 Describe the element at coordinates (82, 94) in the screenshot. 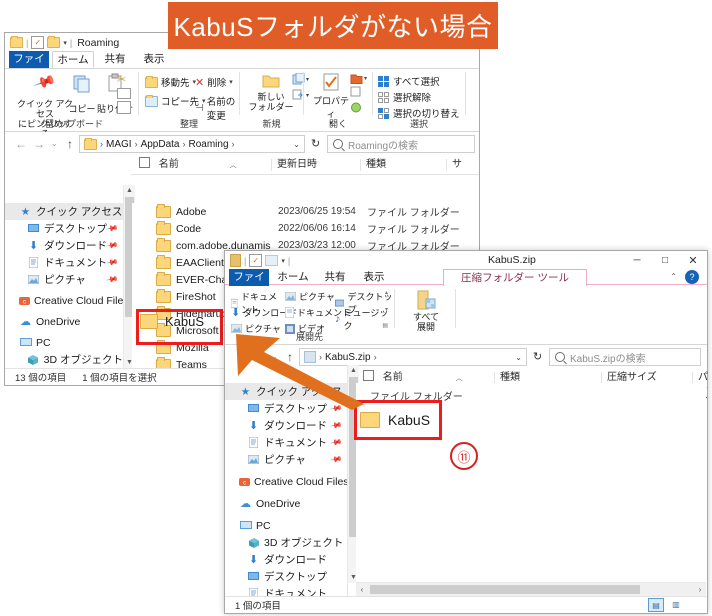

I see `copy-button: コピー` at that location.